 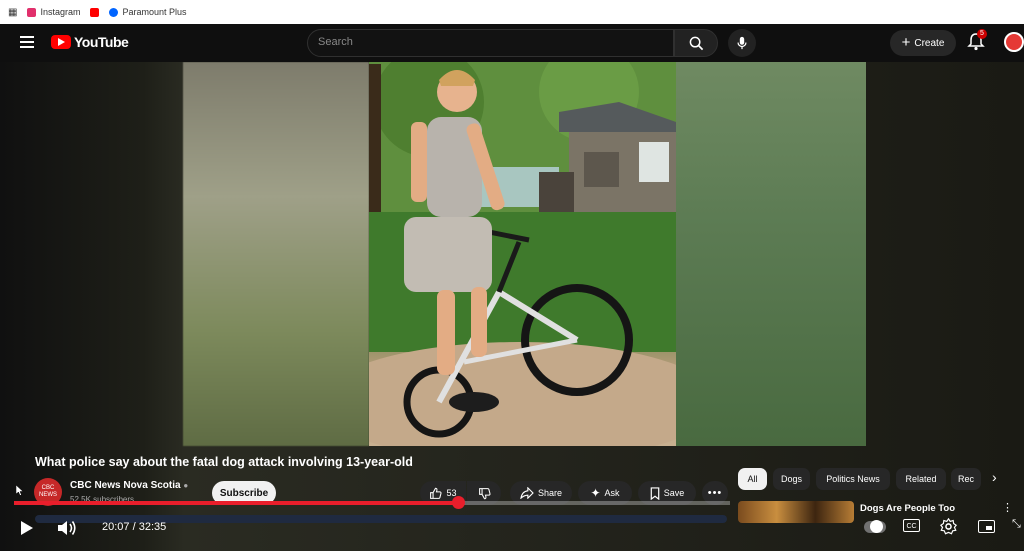 I want to click on bookmarks-bar: ▦ Instagram Paramount Plus, so click(x=512, y=12).